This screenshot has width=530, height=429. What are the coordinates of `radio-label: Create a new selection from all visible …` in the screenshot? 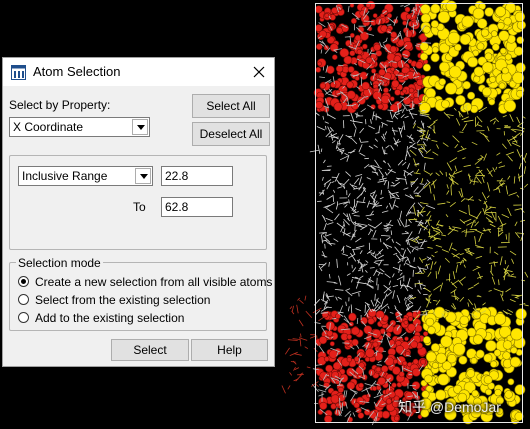 It's located at (154, 282).